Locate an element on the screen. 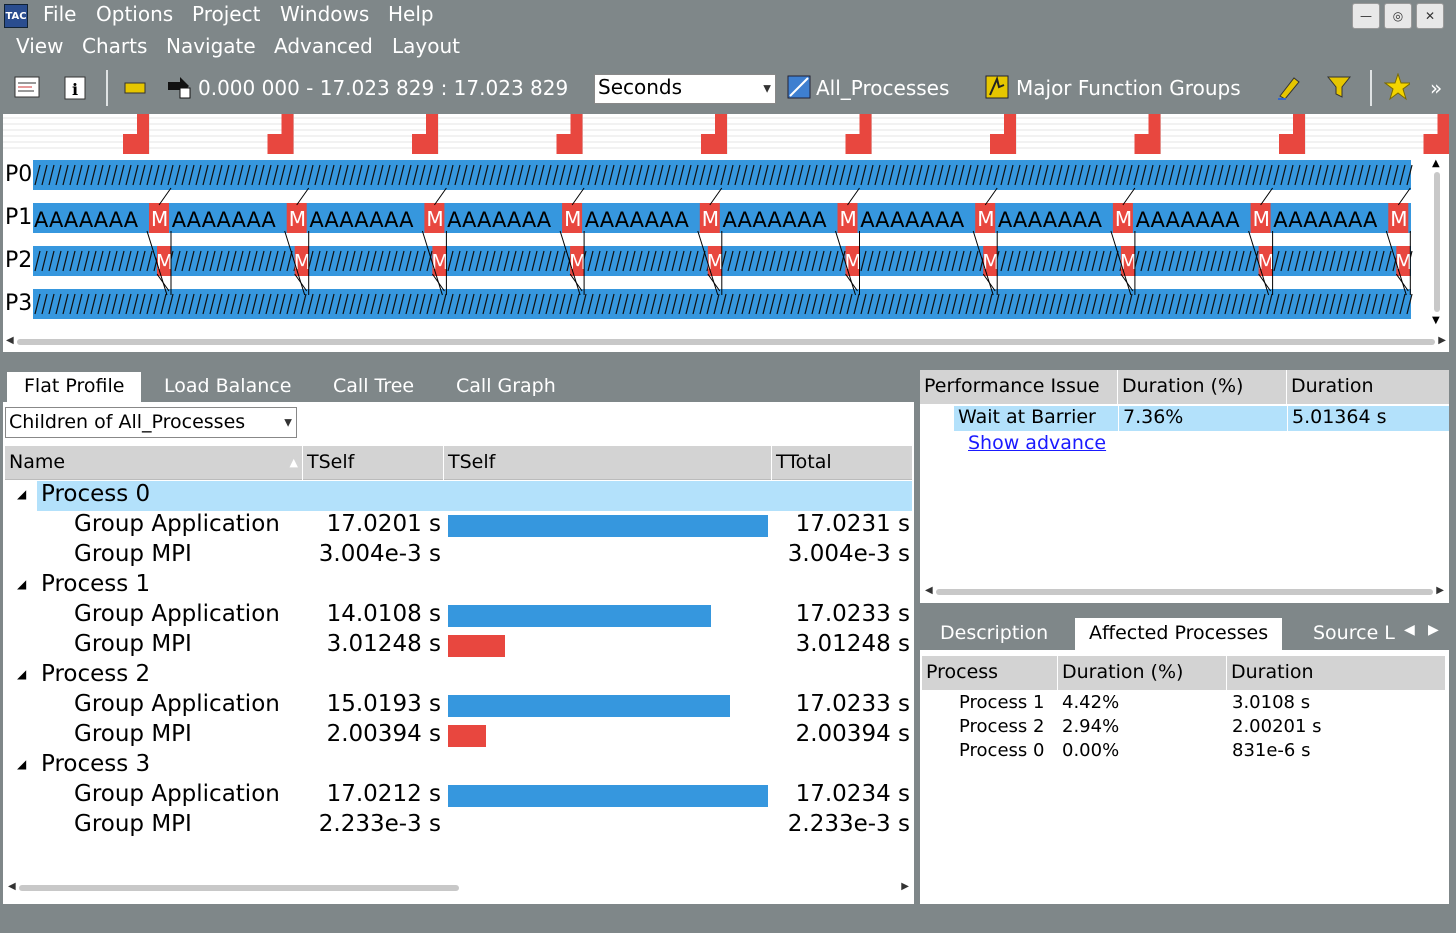 The image size is (1456, 933). menu-help: Help is located at coordinates (411, 14).